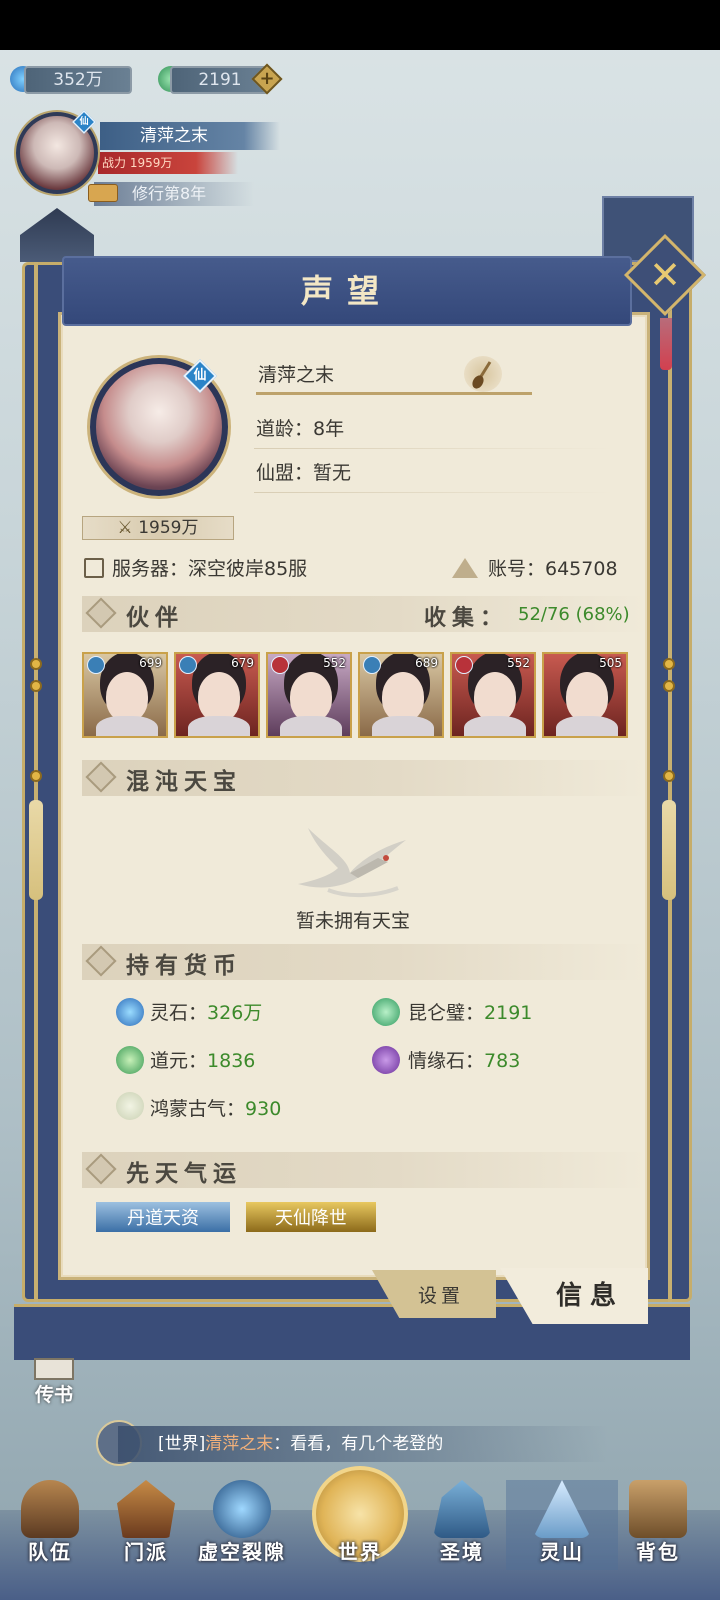 The image size is (720, 1600). Describe the element at coordinates (242, 1509) in the screenshot. I see `void-rift-icon` at that location.